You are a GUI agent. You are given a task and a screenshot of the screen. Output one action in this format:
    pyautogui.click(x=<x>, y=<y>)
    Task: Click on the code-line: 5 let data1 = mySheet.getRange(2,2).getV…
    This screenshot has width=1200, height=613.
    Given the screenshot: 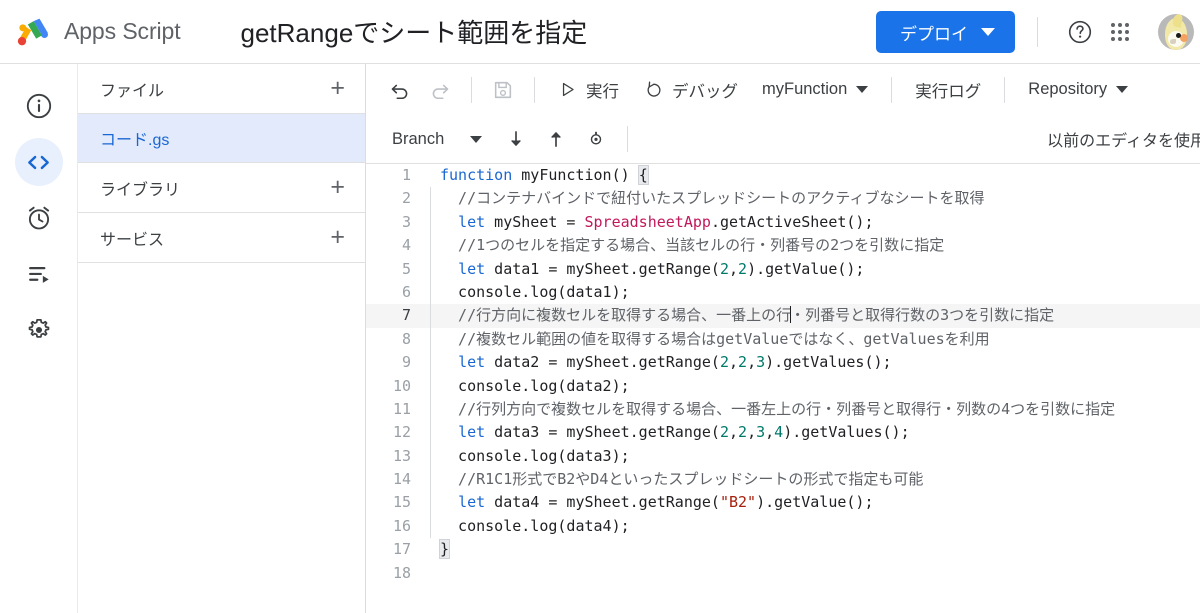 What is the action you would take?
    pyautogui.click(x=783, y=269)
    